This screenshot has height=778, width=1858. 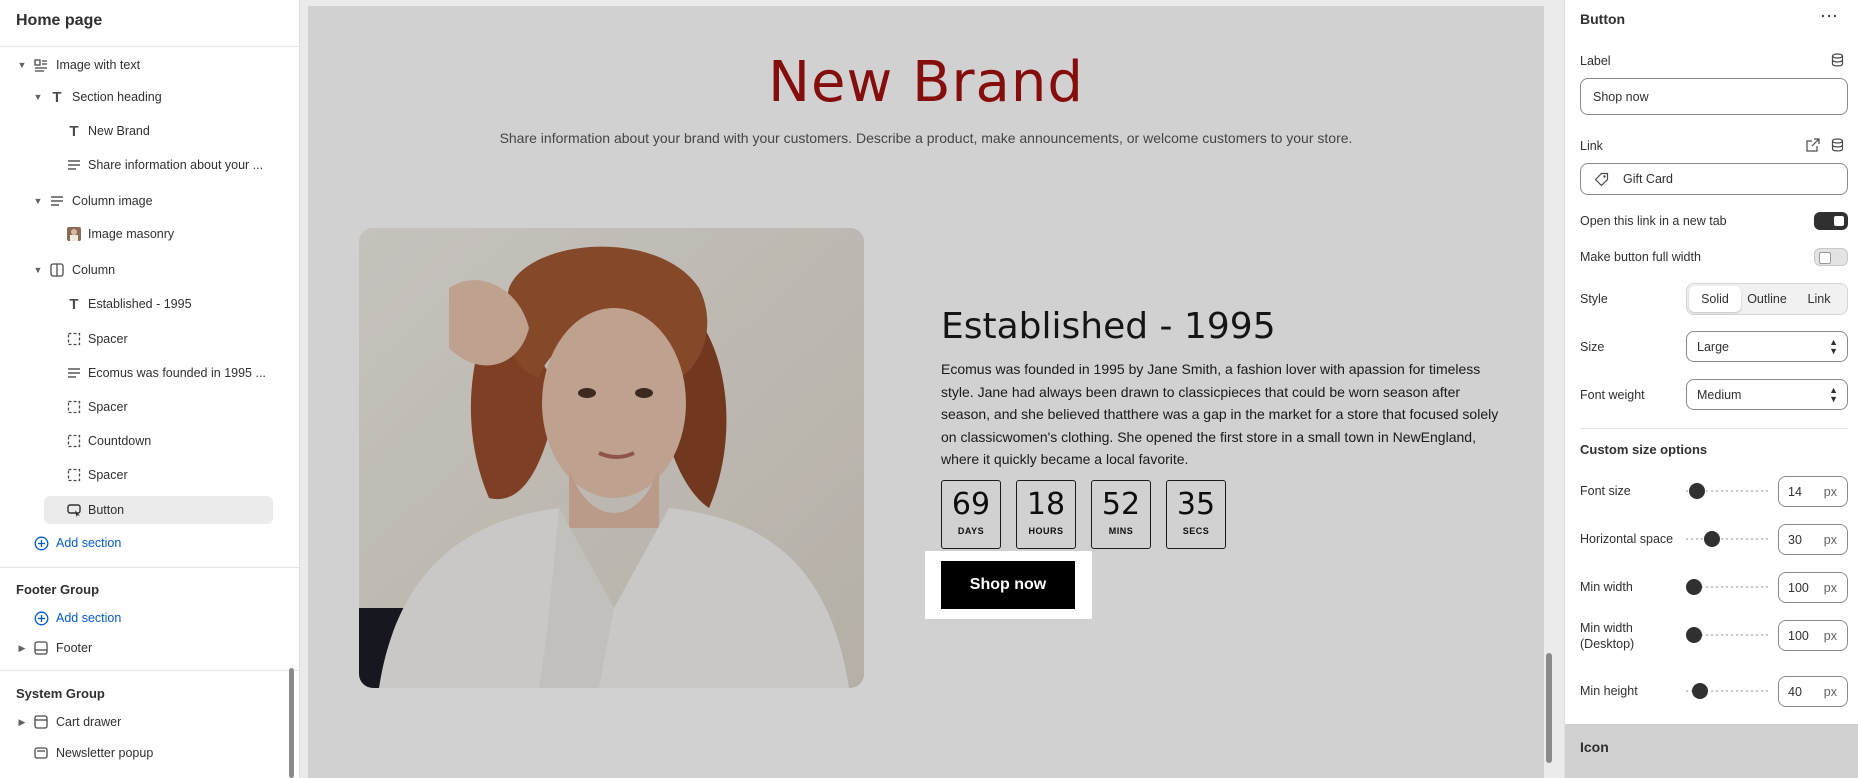 What do you see at coordinates (971, 531) in the screenshot?
I see `countdown-unit: DAYS` at bounding box center [971, 531].